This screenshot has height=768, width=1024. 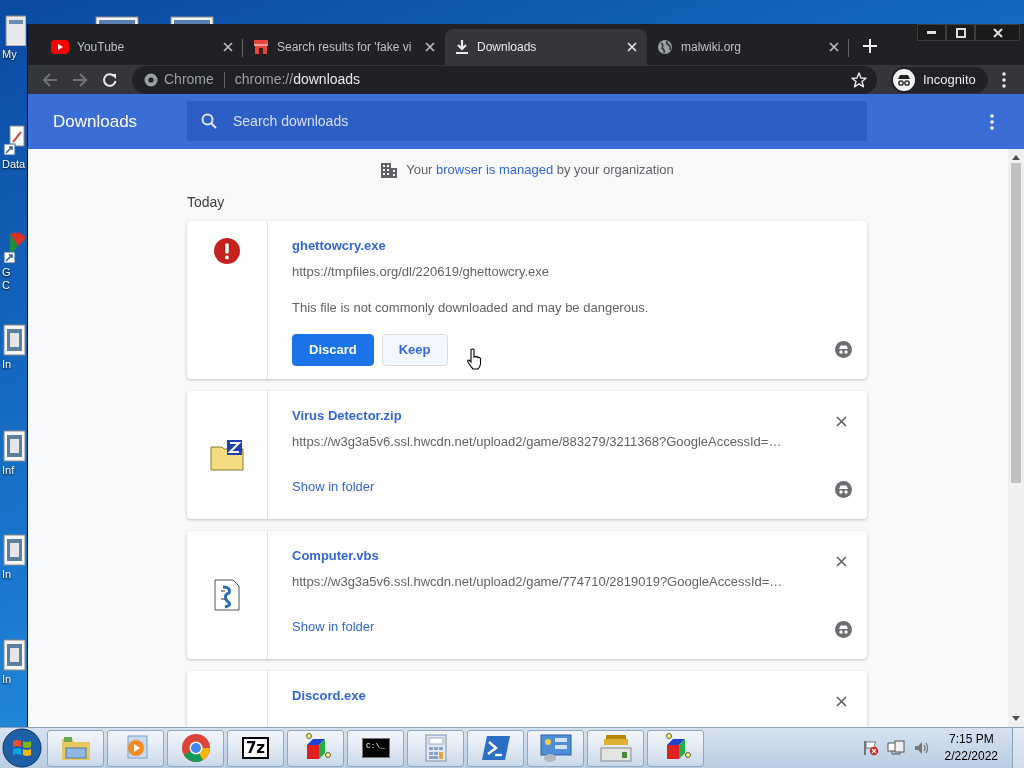 What do you see at coordinates (527, 121) in the screenshot?
I see `search-field: Search downloads` at bounding box center [527, 121].